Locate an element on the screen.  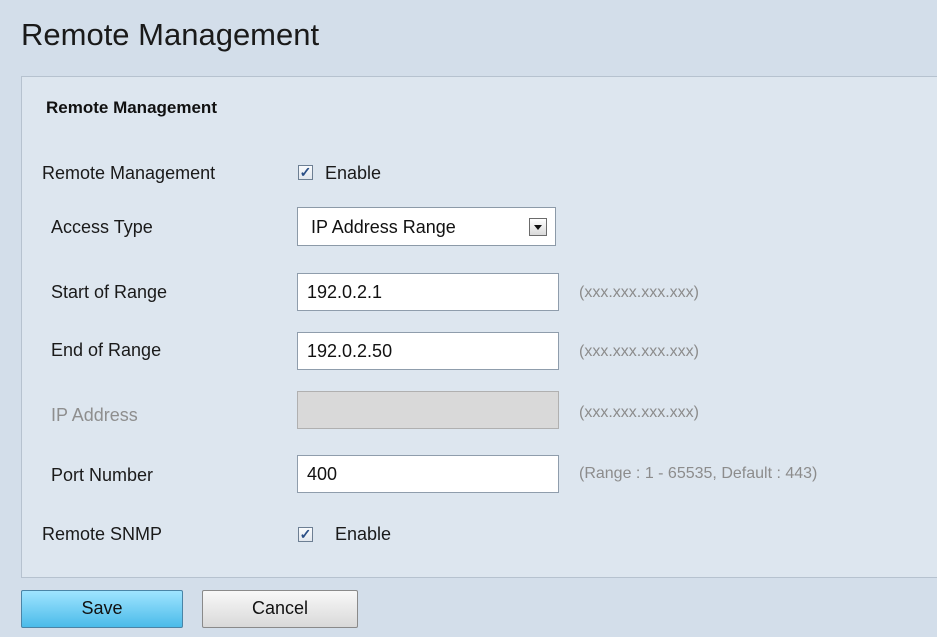
ip-address-hint: (xxx.xxx.xxx.xxx) is located at coordinates (639, 412).